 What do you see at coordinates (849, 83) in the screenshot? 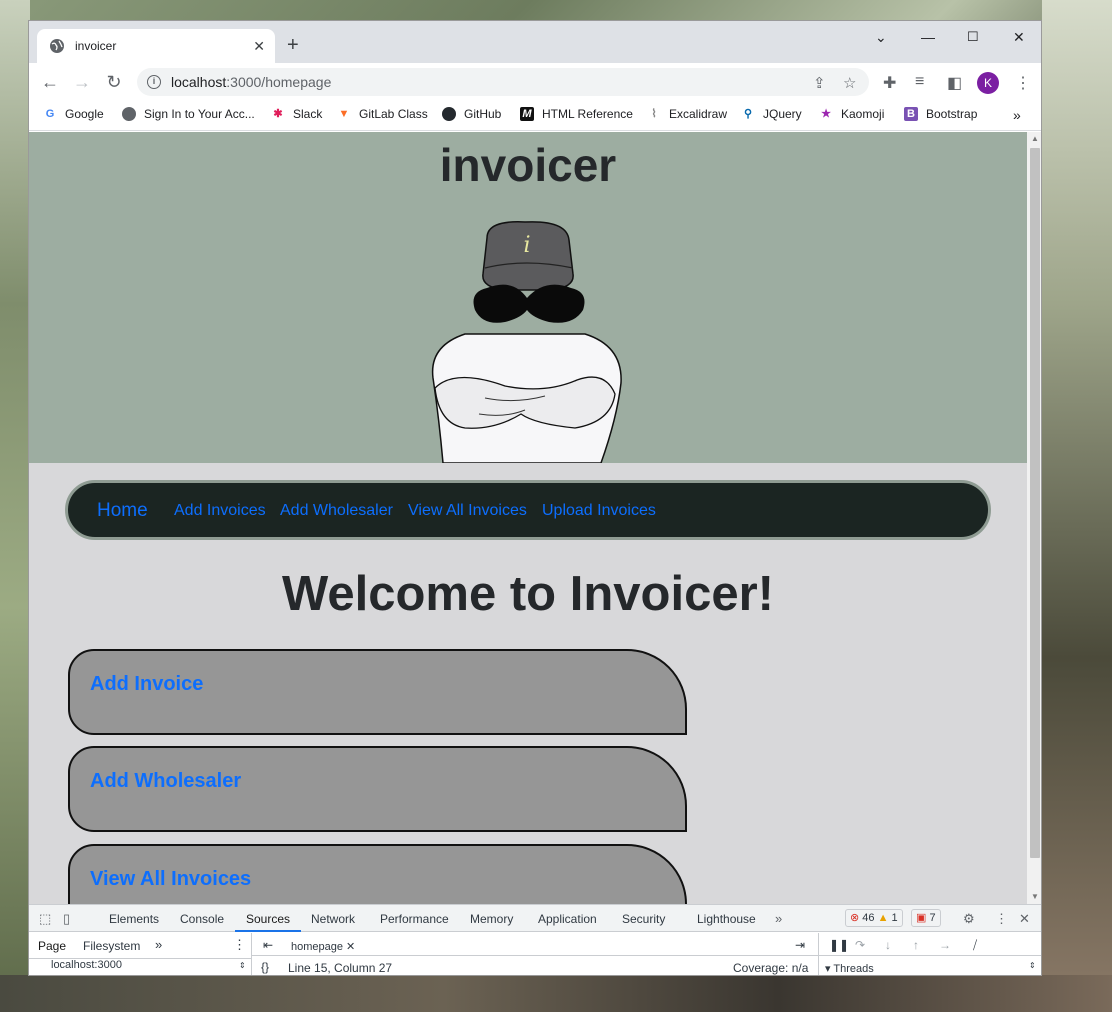
I see `bookmark-star-icon: ☆` at bounding box center [849, 83].